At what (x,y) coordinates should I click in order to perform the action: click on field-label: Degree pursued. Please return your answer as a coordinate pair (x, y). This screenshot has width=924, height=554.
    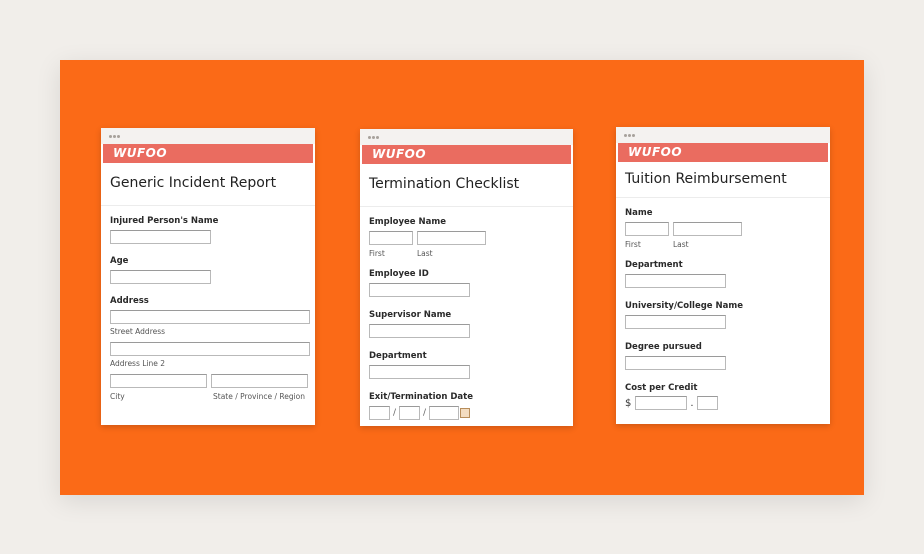
    Looking at the image, I should click on (663, 347).